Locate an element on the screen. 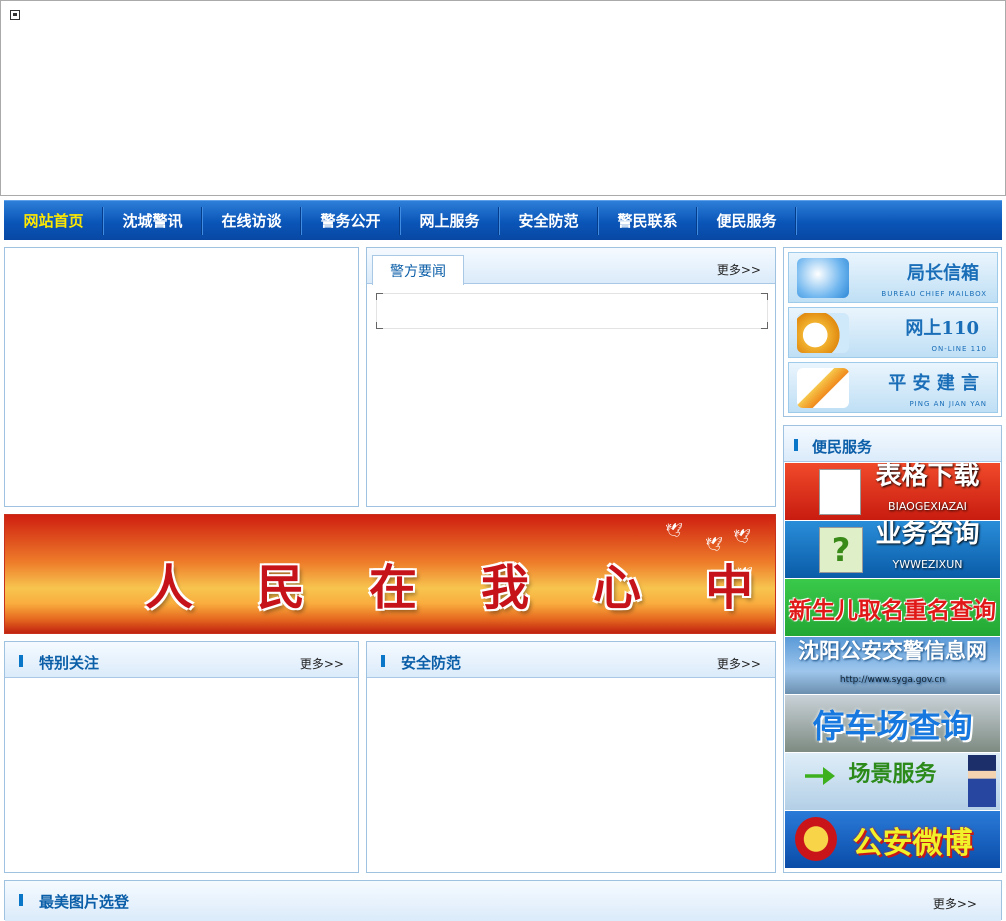  police-badge-icon is located at coordinates (816, 839).